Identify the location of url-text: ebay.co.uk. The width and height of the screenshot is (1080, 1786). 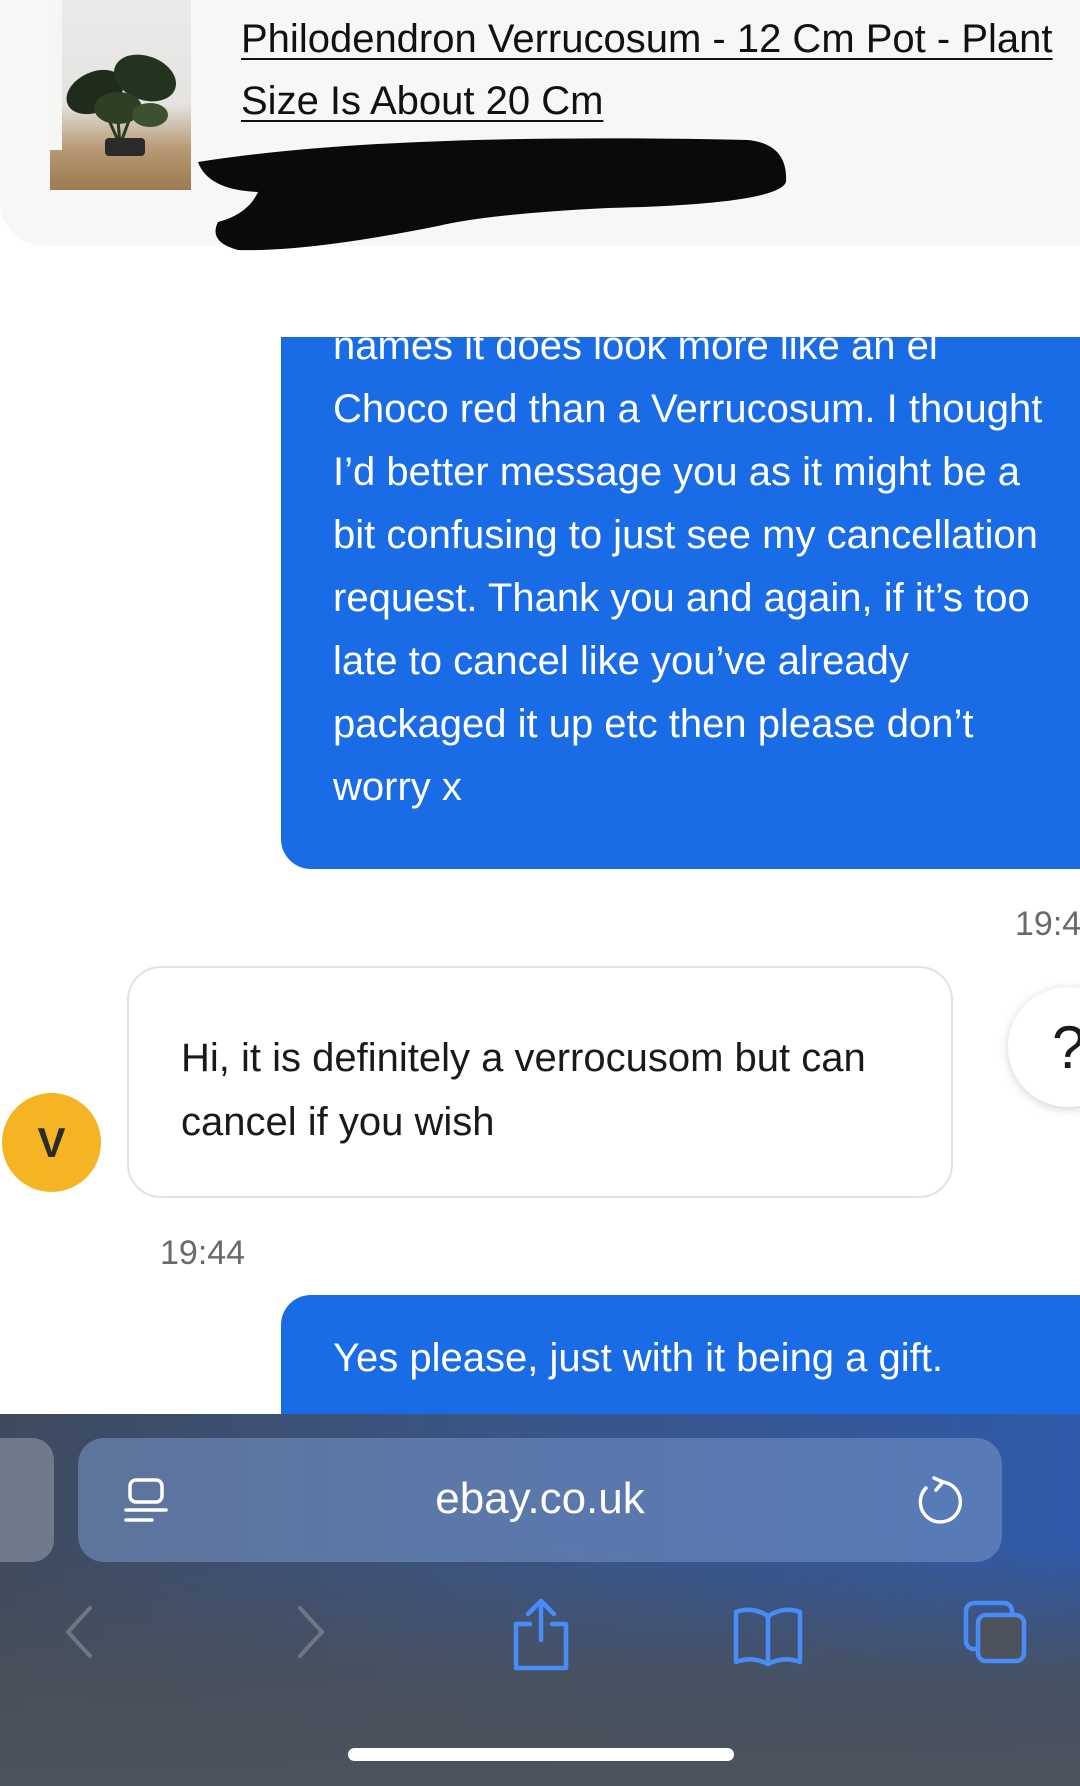
(540, 1499).